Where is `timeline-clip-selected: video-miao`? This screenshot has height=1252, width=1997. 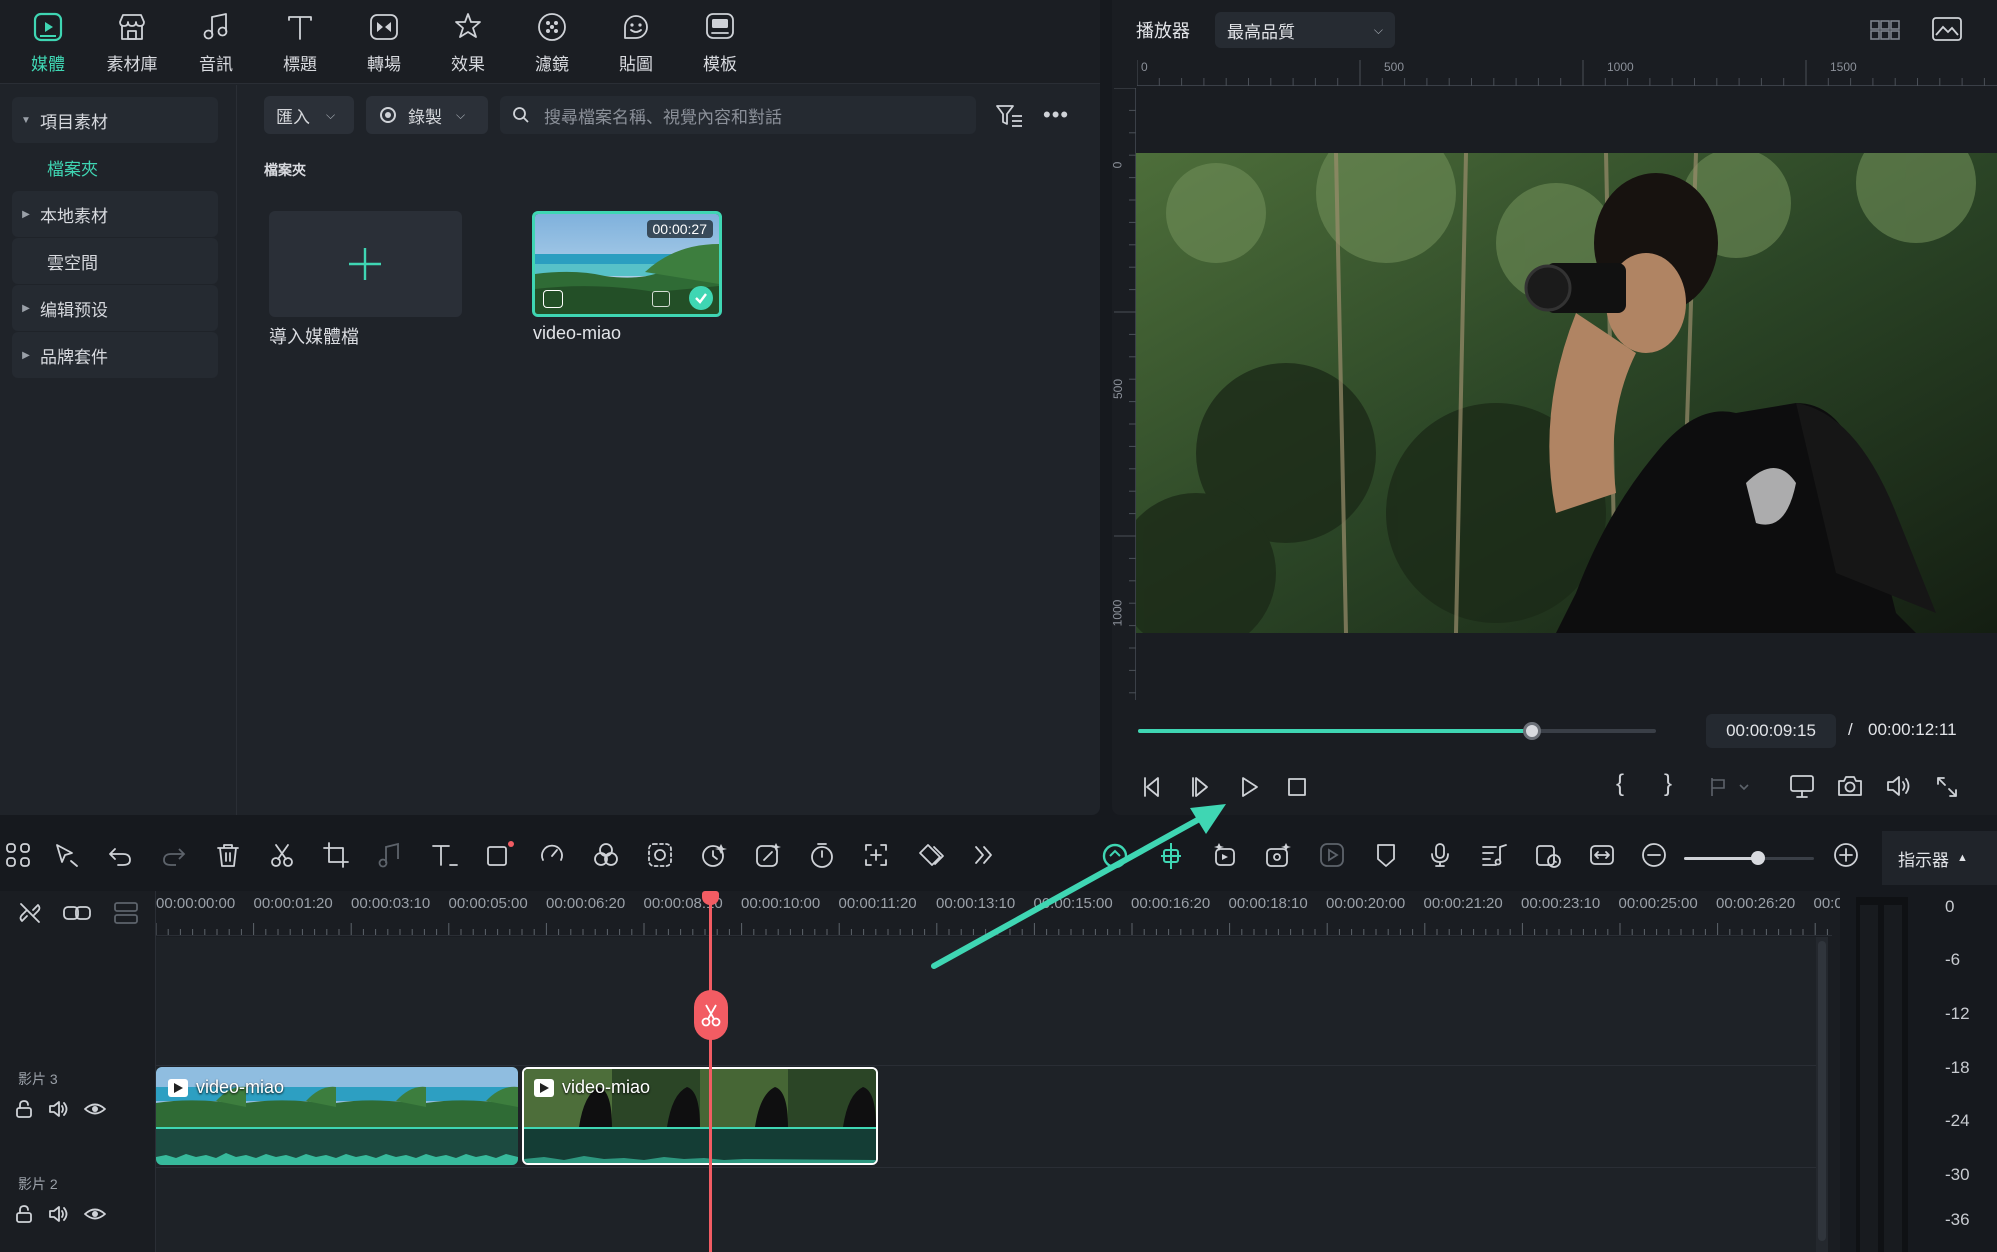 timeline-clip-selected: video-miao is located at coordinates (700, 1116).